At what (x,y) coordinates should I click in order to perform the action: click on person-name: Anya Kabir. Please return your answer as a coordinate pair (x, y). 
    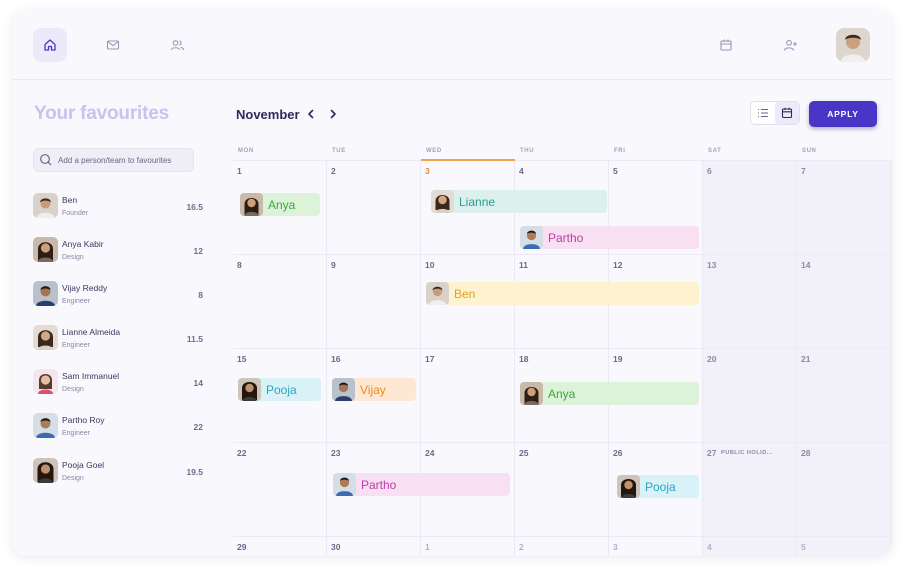
    Looking at the image, I should click on (83, 244).